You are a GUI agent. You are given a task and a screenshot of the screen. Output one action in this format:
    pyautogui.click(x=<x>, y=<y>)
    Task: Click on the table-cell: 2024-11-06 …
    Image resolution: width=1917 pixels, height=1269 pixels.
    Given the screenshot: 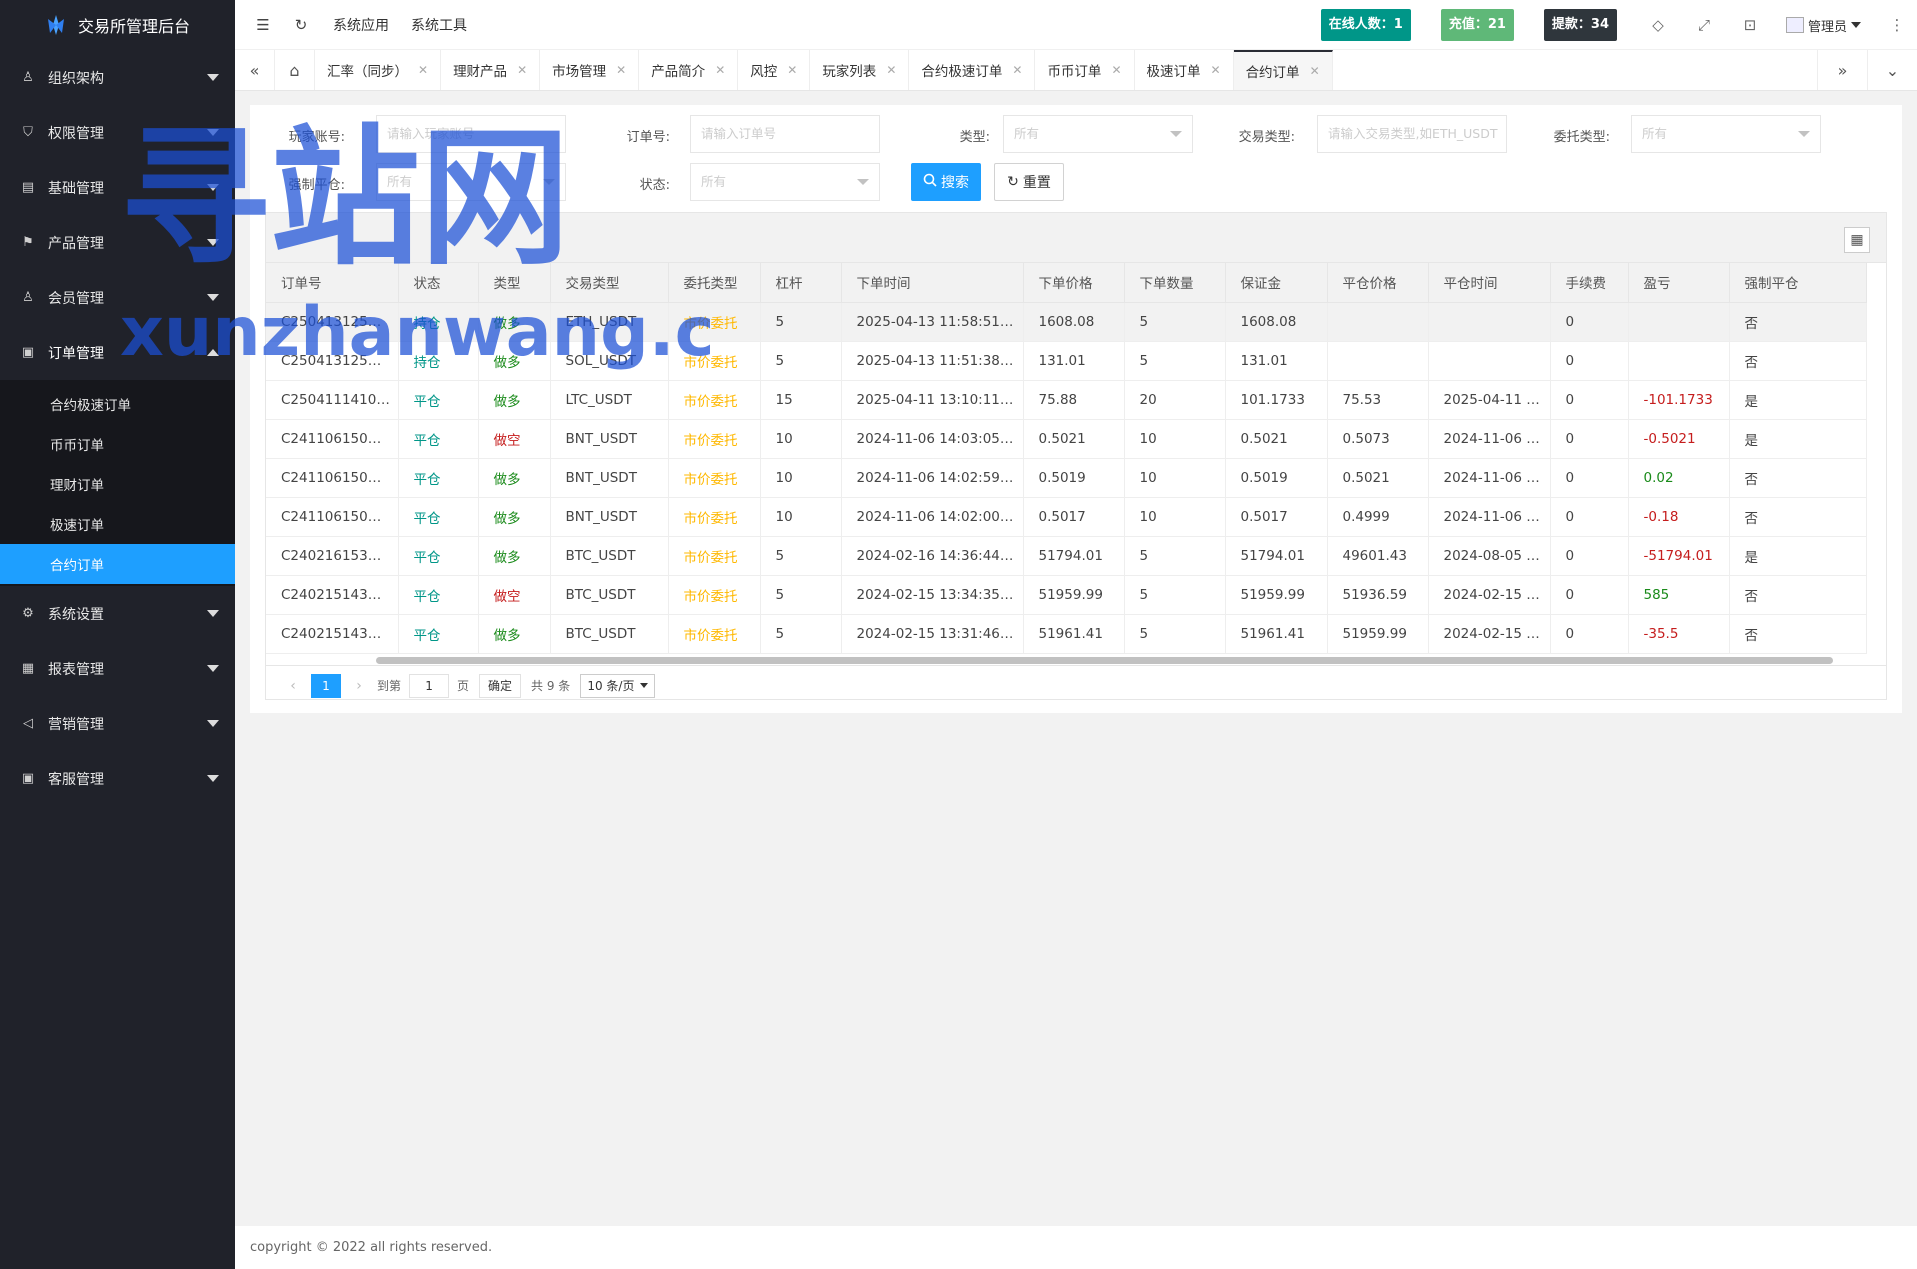 What is the action you would take?
    pyautogui.click(x=1489, y=439)
    